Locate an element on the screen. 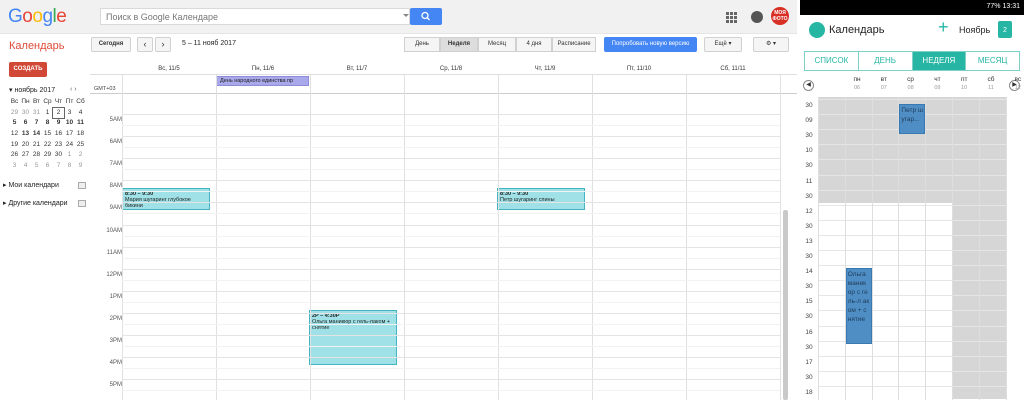 This screenshot has height=400, width=1024. day-header: Вт, 11/7 is located at coordinates (357, 69).